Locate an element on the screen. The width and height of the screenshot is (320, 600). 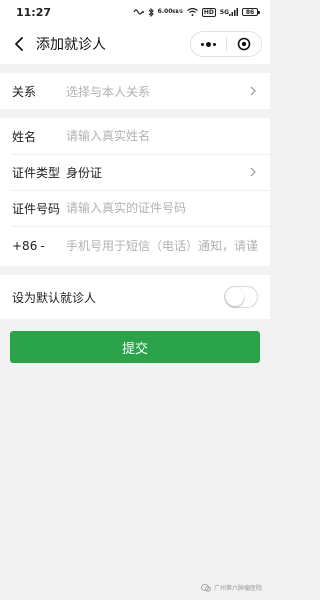
back-arrow-icon is located at coordinates (19, 44).